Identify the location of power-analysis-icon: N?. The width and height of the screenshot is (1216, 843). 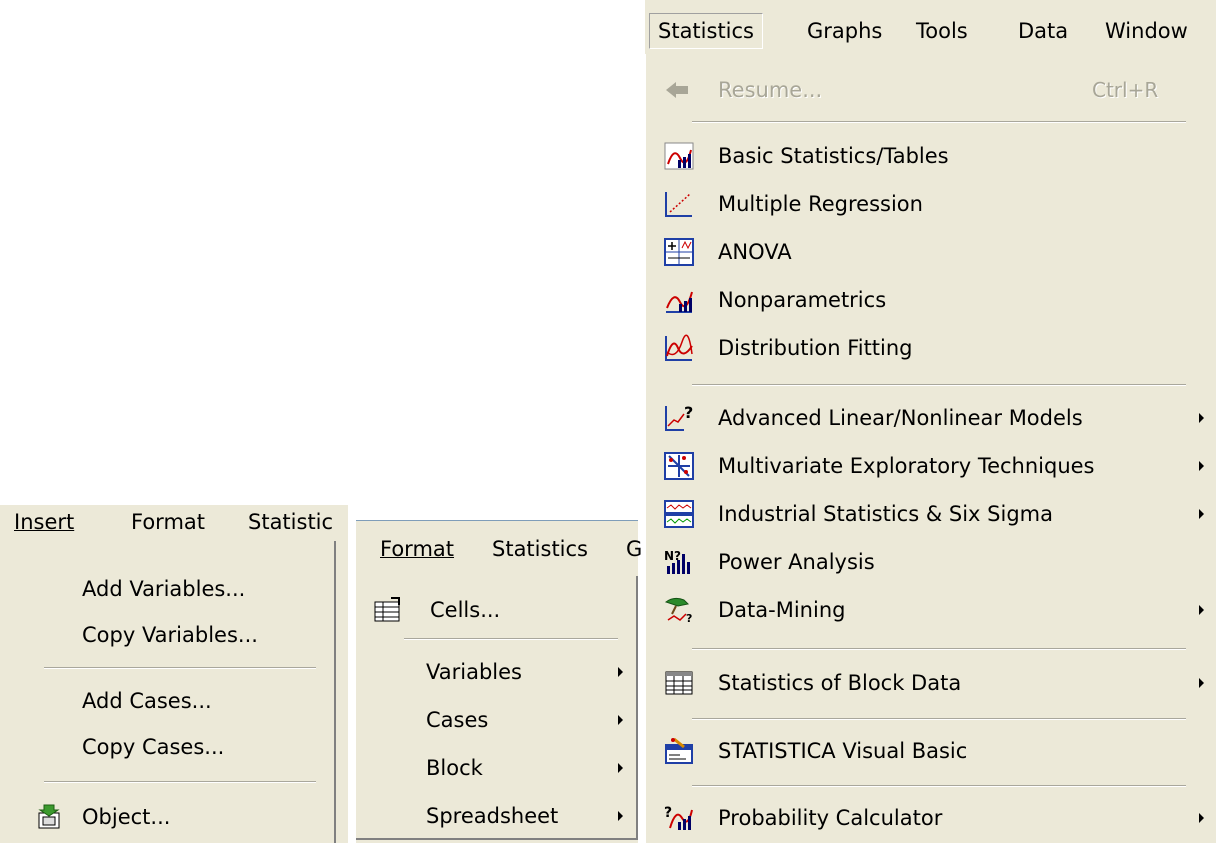
(679, 562).